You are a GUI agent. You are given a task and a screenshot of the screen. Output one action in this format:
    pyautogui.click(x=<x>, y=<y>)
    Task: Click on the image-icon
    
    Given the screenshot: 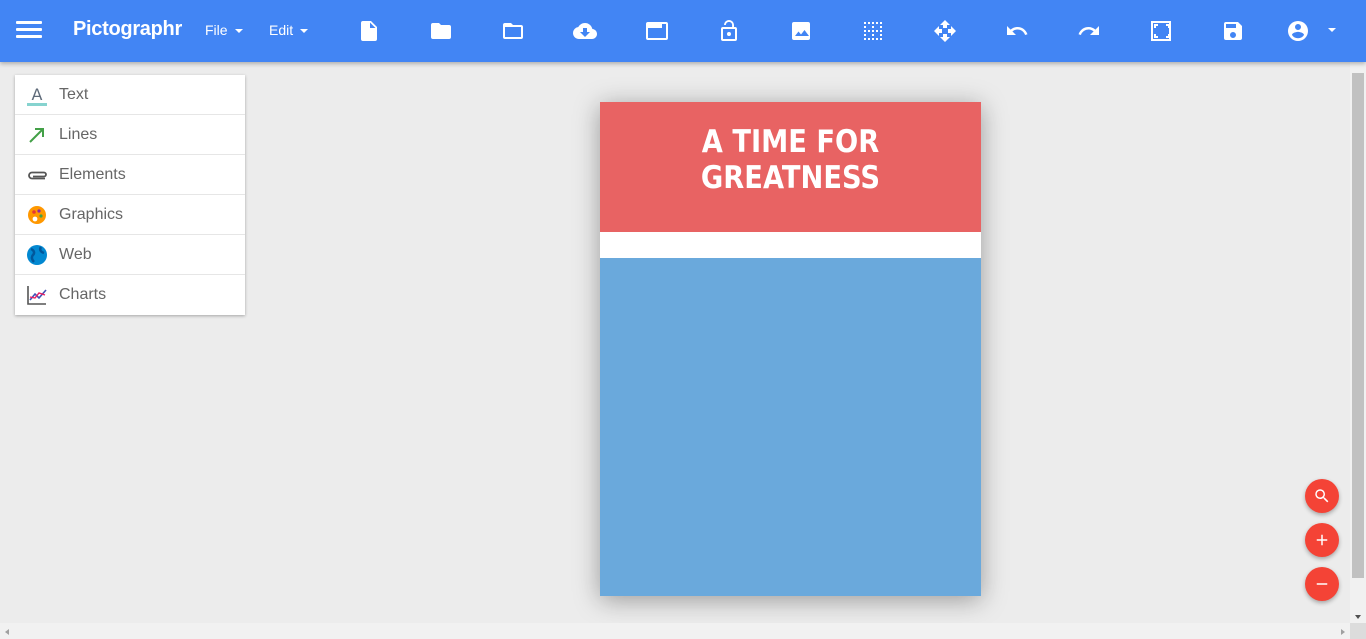 What is the action you would take?
    pyautogui.click(x=801, y=31)
    